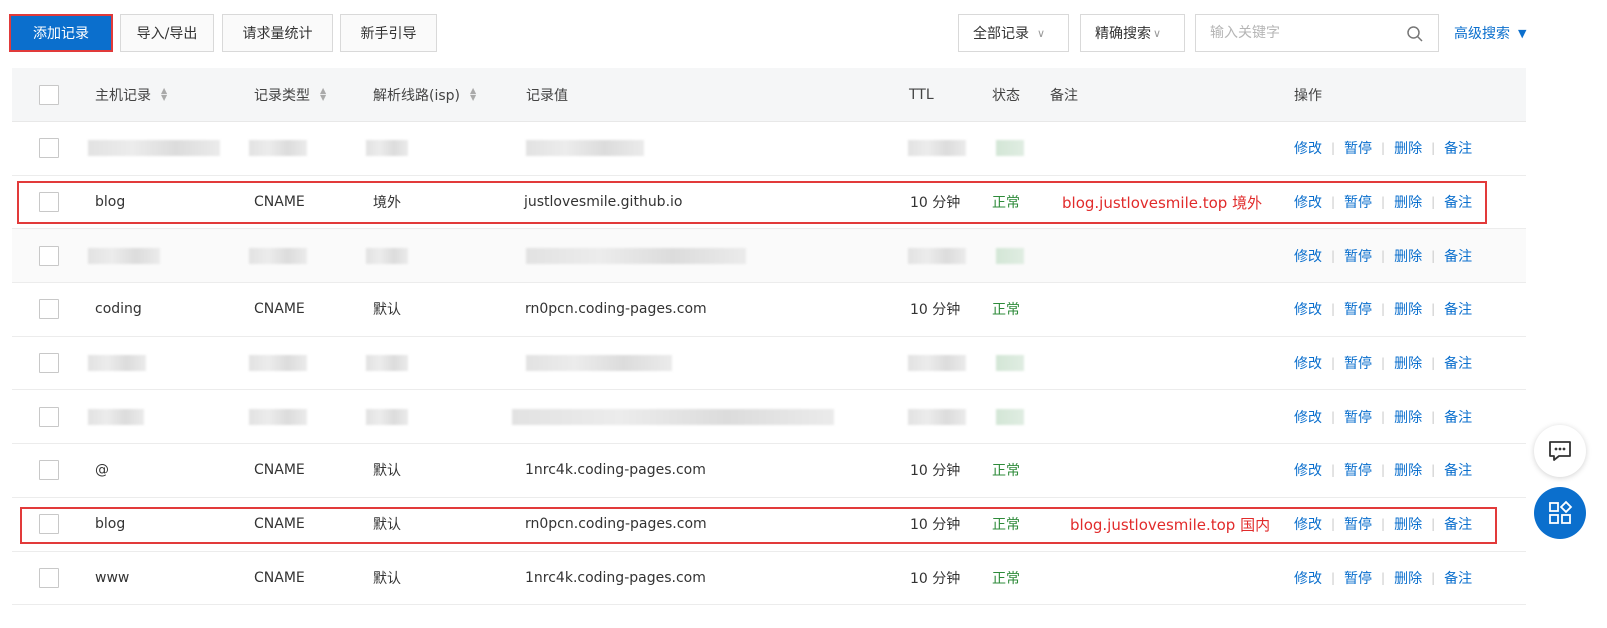 This screenshot has width=1607, height=628. Describe the element at coordinates (1415, 34) in the screenshot. I see `search-icon` at that location.